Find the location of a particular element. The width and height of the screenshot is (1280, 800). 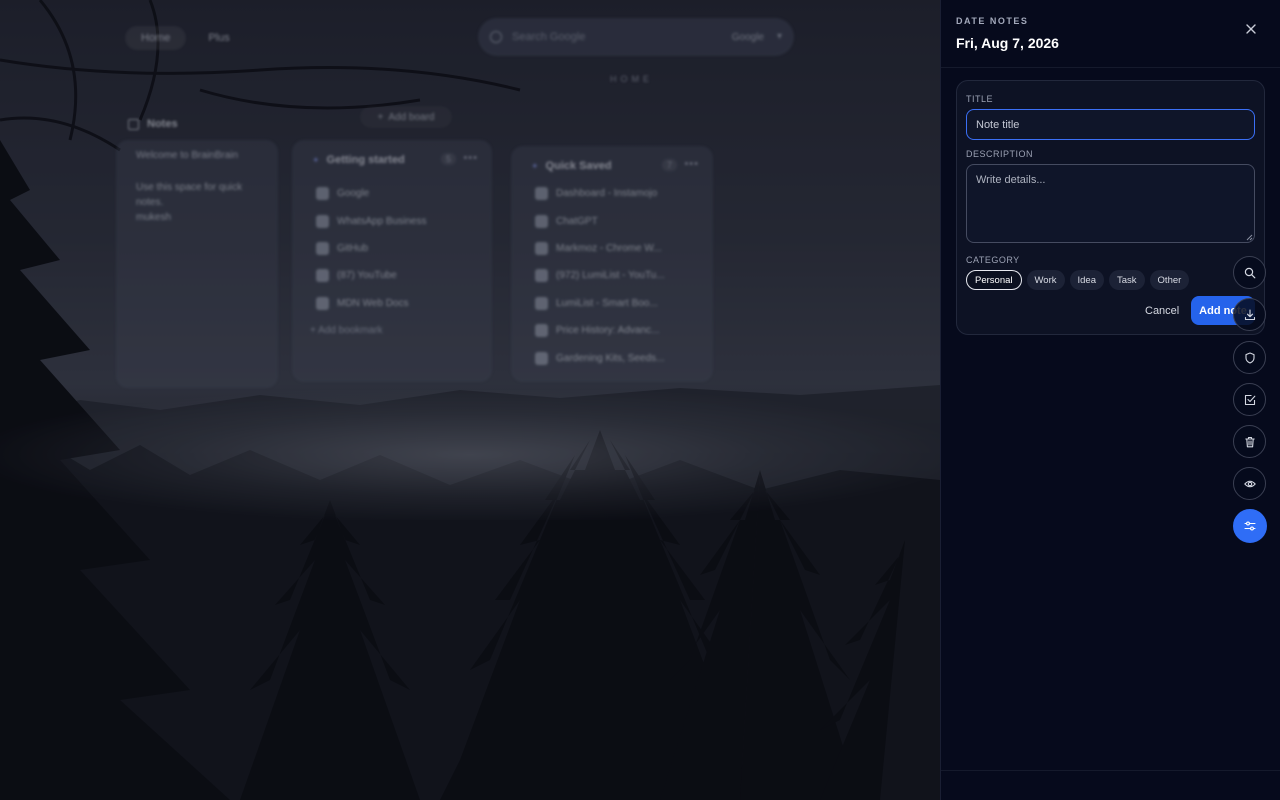

notes-body: Use this space for quick notes. mukesh is located at coordinates (196, 202).